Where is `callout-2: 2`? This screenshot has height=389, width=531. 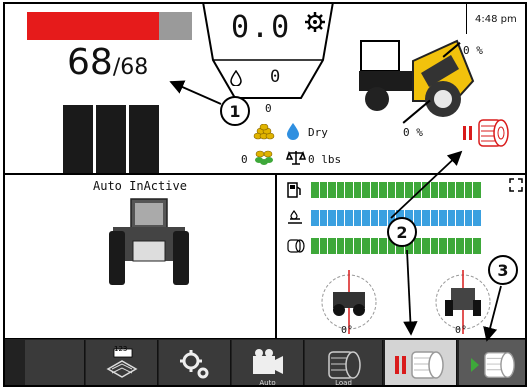
callout-2: 2 is located at coordinates (402, 232).